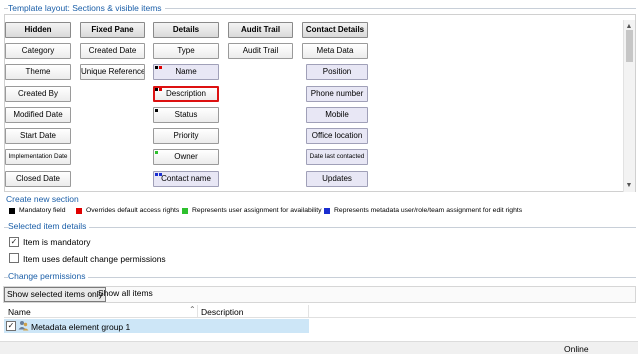 The image size is (638, 354). I want to click on field-item: Audit Trail, so click(260, 51).